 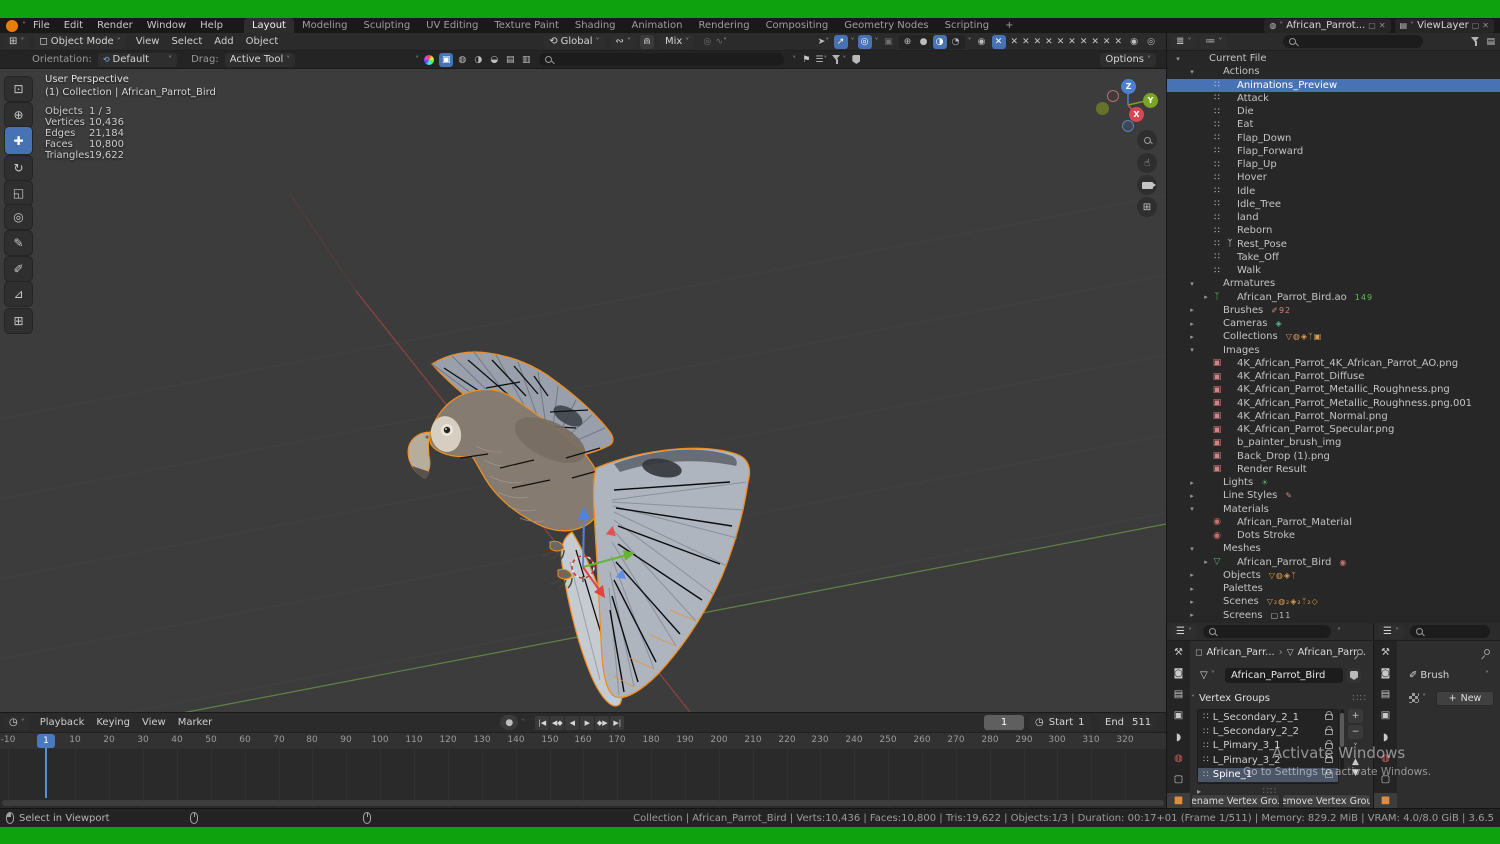 I want to click on timeline-editor-type-button: ◷ ˅, so click(x=17, y=722).